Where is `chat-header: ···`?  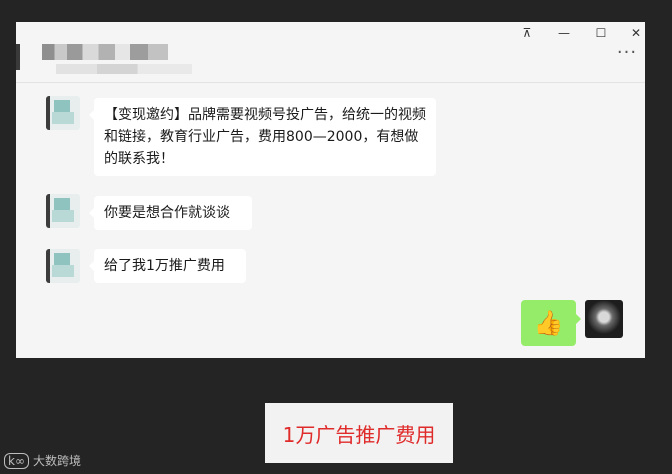 chat-header: ··· is located at coordinates (330, 52).